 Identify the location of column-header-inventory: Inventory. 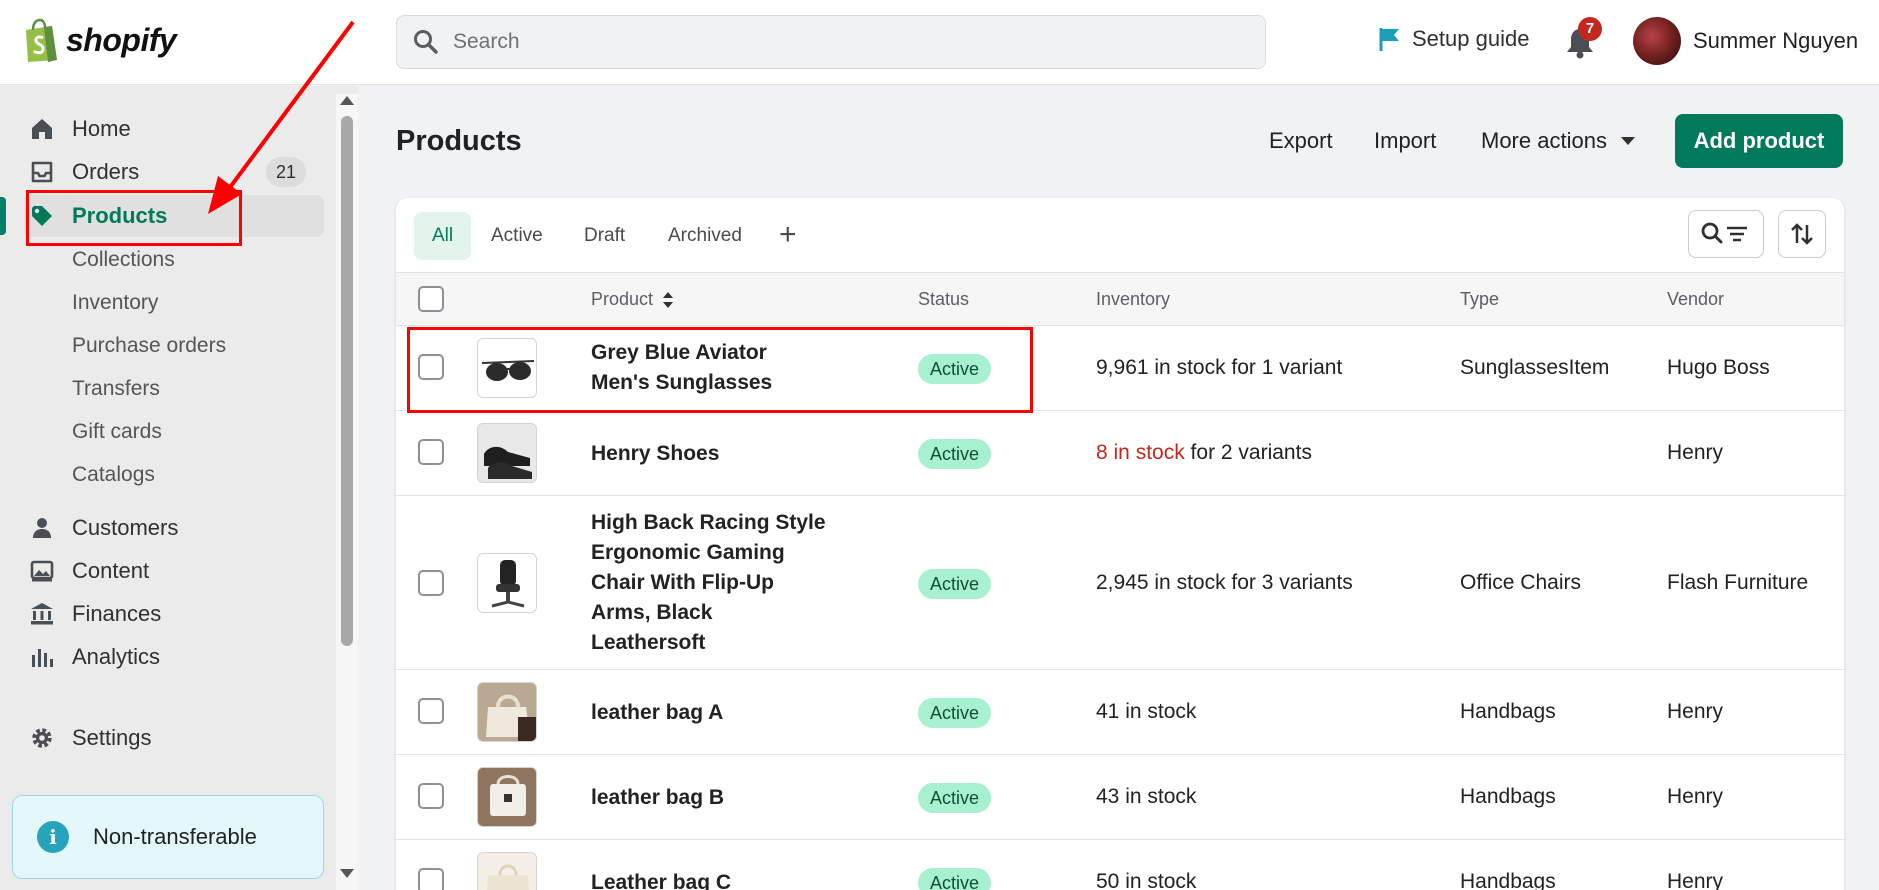
(1133, 299).